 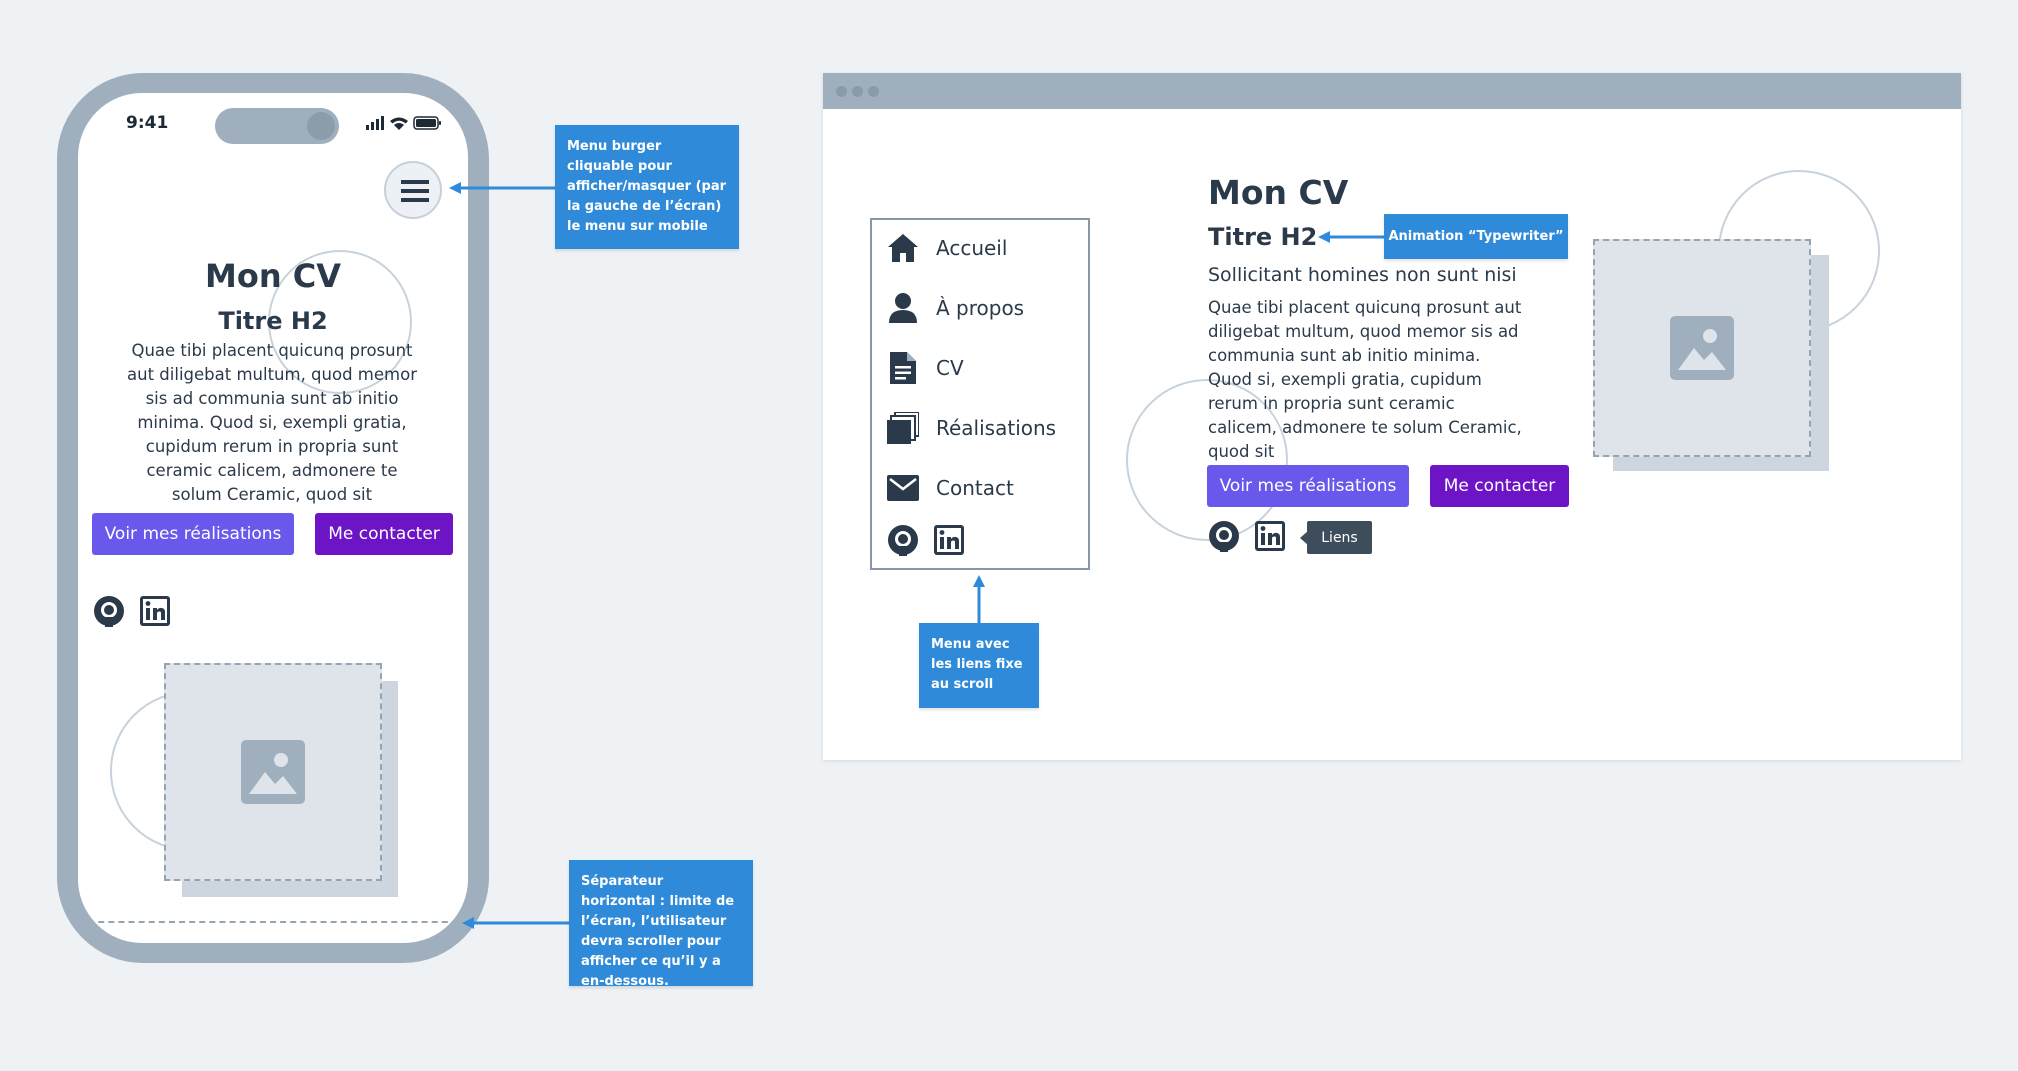 What do you see at coordinates (996, 428) in the screenshot?
I see `menu-label: Réalisations` at bounding box center [996, 428].